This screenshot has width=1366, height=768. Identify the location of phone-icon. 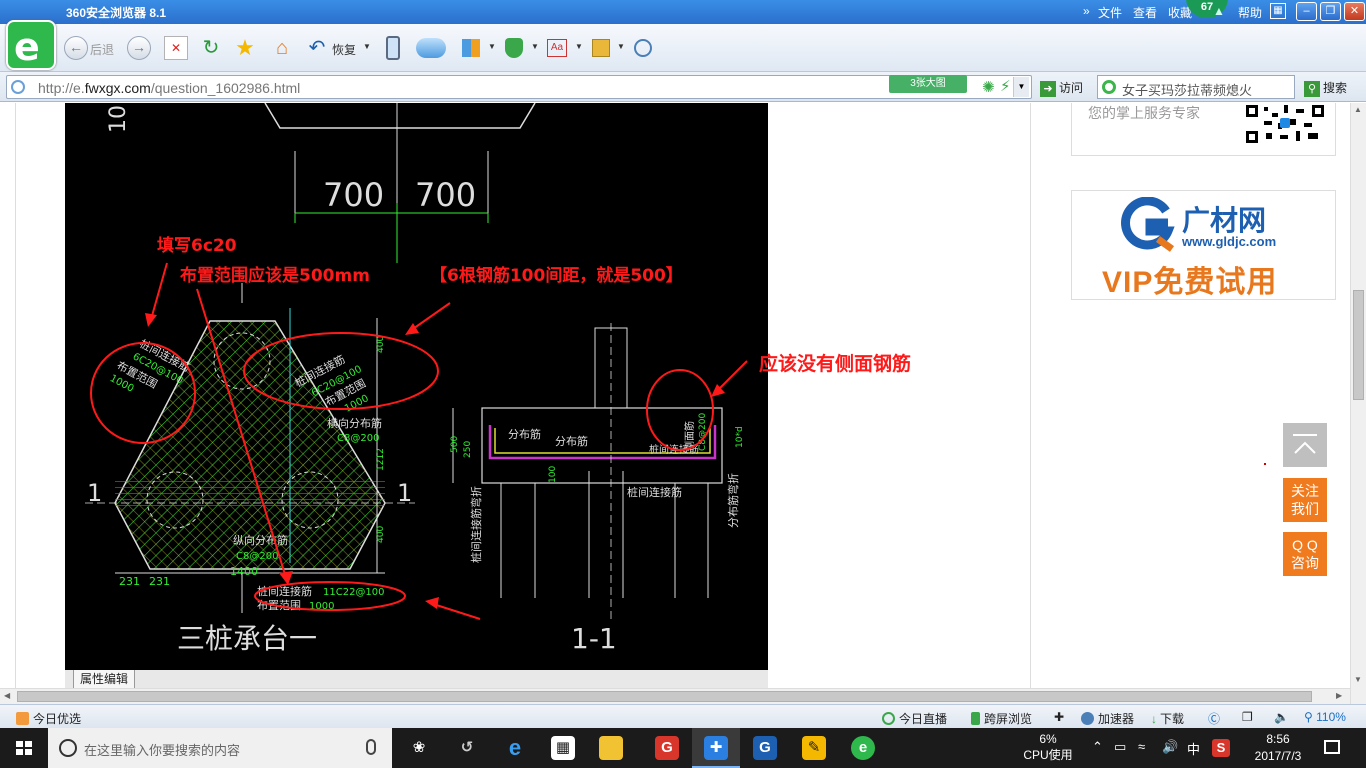
(393, 48).